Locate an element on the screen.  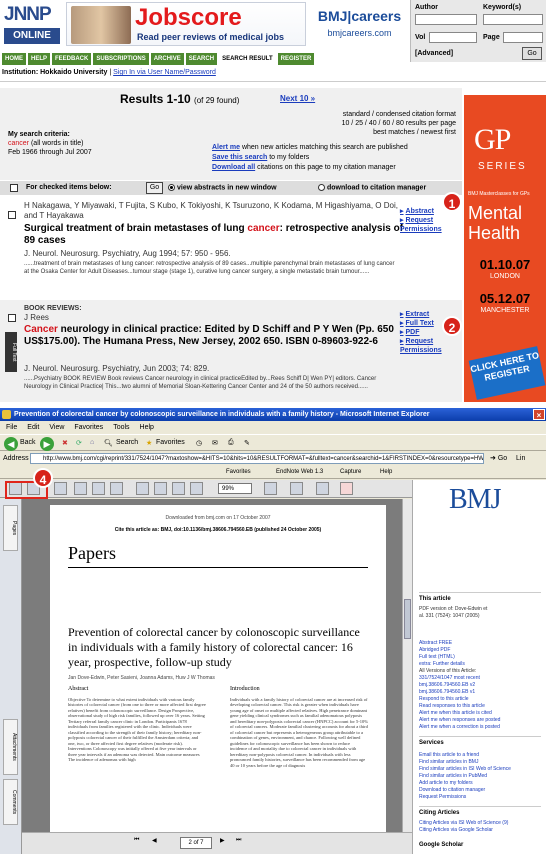
author-input is located at coordinates (446, 19).